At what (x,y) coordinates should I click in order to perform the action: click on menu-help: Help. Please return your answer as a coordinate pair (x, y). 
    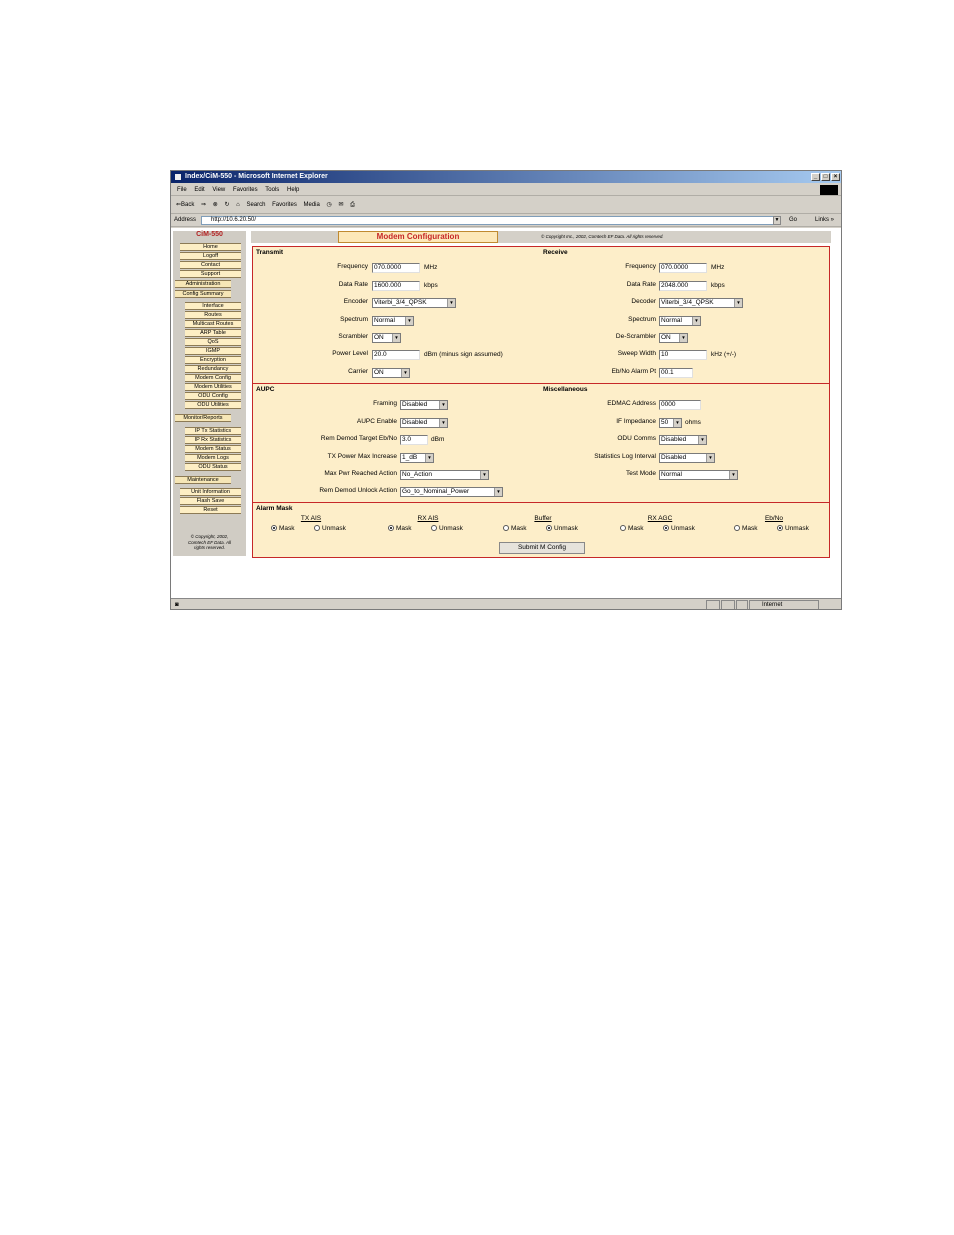
    Looking at the image, I should click on (293, 190).